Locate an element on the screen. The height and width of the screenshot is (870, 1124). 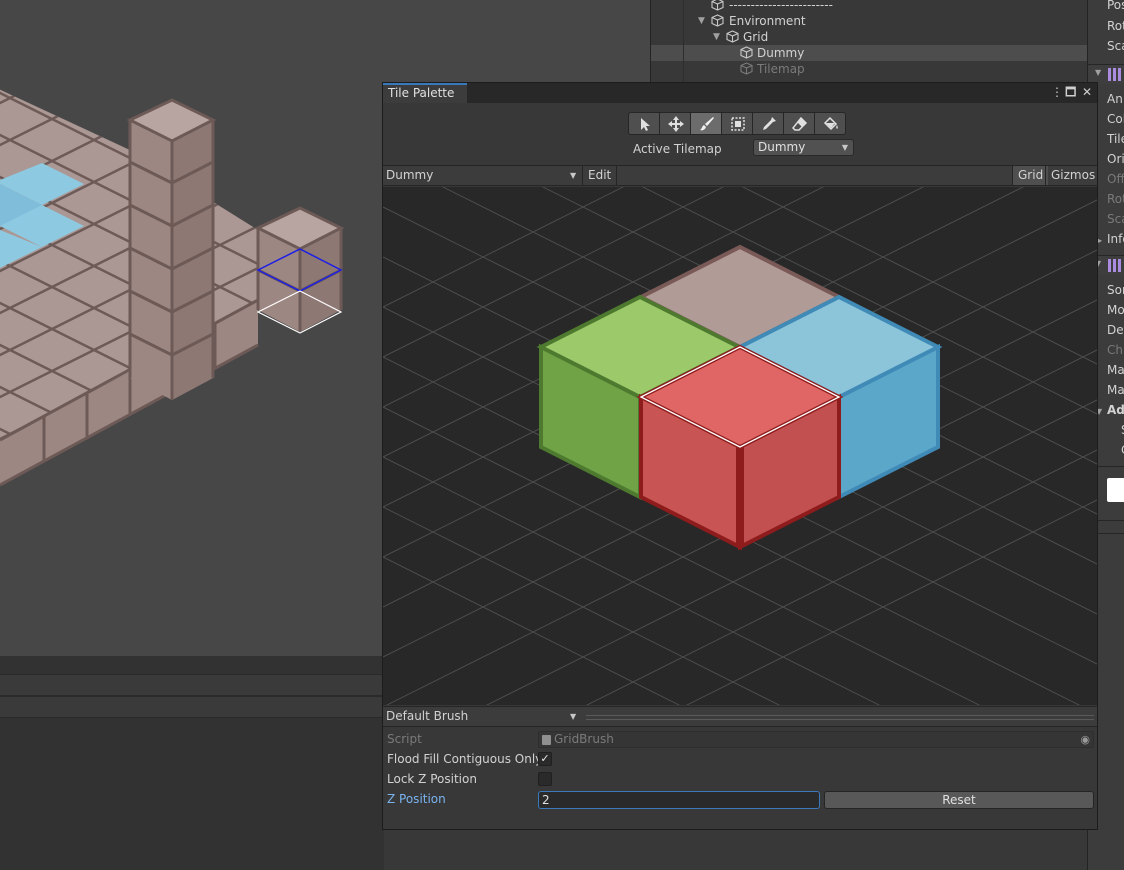
inspector-label: Off is located at coordinates (1115, 179).